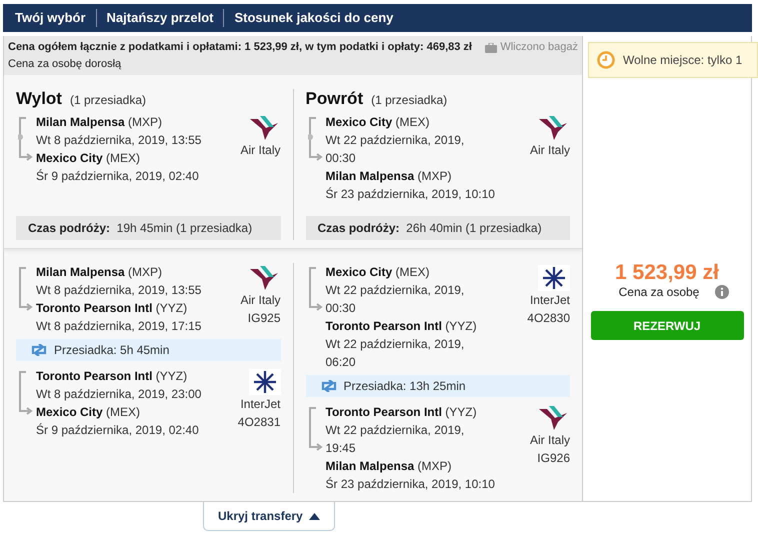 Image resolution: width=758 pixels, height=537 pixels. I want to click on caret-icon, so click(314, 516).